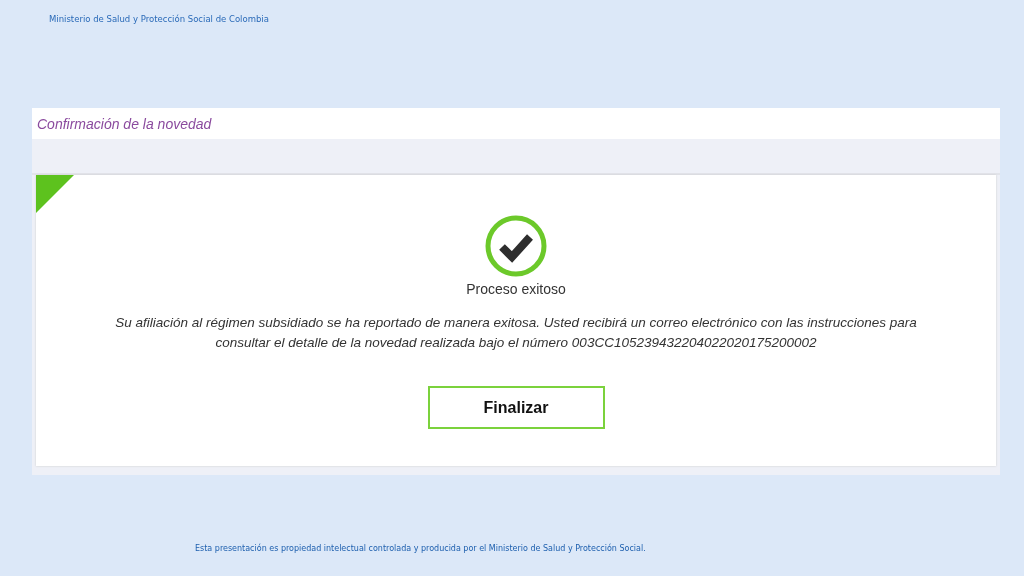  What do you see at coordinates (516, 246) in the screenshot?
I see `checkmark-circle-icon` at bounding box center [516, 246].